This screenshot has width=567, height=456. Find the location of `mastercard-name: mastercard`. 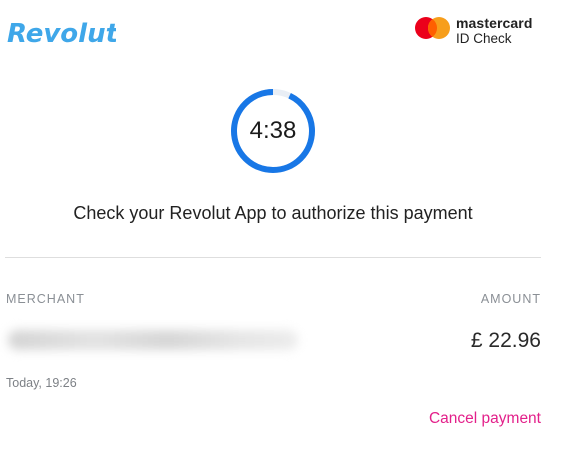

mastercard-name: mastercard is located at coordinates (494, 23).